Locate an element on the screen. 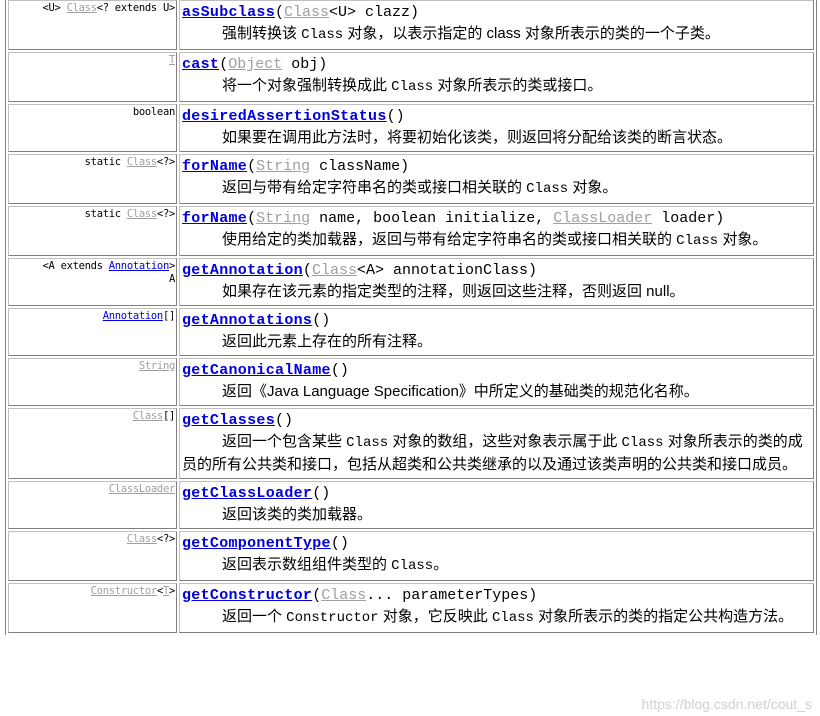 The width and height of the screenshot is (820, 716). return-type-cell: boolean is located at coordinates (92, 128).